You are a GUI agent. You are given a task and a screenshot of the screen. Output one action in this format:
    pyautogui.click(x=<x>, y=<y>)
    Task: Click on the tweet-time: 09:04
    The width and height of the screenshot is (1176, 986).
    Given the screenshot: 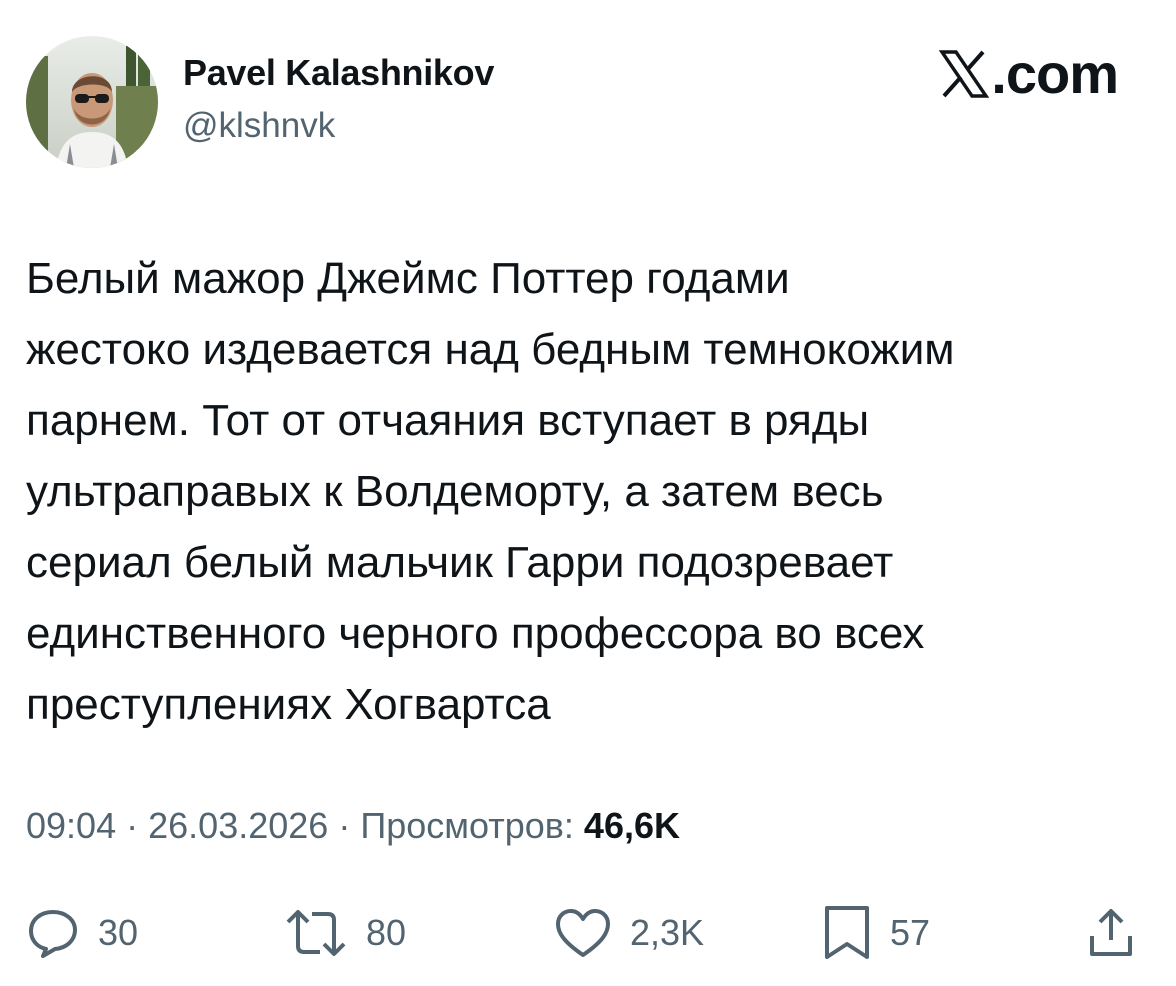 What is the action you would take?
    pyautogui.click(x=71, y=825)
    